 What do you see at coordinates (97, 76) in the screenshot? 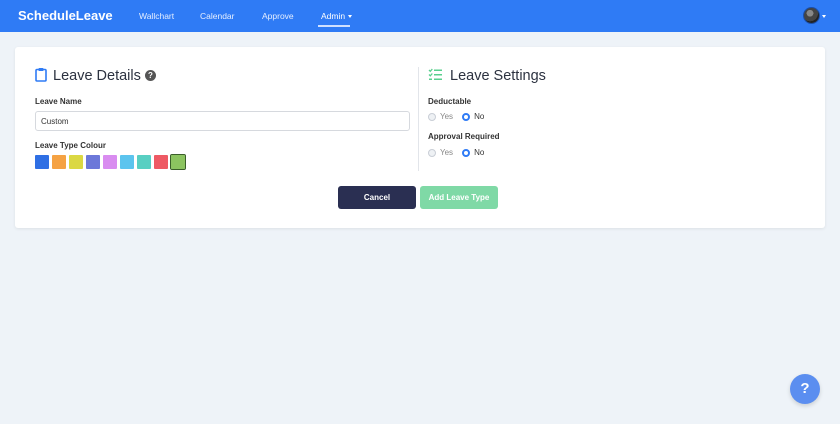
I see `leave-details-title: Leave Details` at bounding box center [97, 76].